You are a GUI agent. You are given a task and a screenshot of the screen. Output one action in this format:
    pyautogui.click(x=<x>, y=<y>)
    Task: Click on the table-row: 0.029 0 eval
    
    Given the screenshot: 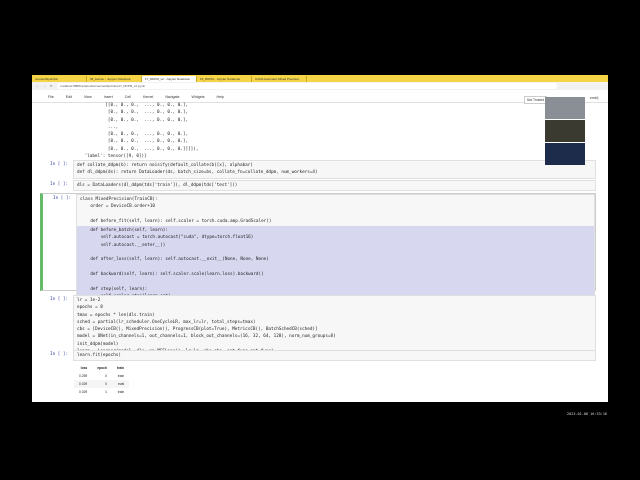 What is the action you would take?
    pyautogui.click(x=102, y=384)
    